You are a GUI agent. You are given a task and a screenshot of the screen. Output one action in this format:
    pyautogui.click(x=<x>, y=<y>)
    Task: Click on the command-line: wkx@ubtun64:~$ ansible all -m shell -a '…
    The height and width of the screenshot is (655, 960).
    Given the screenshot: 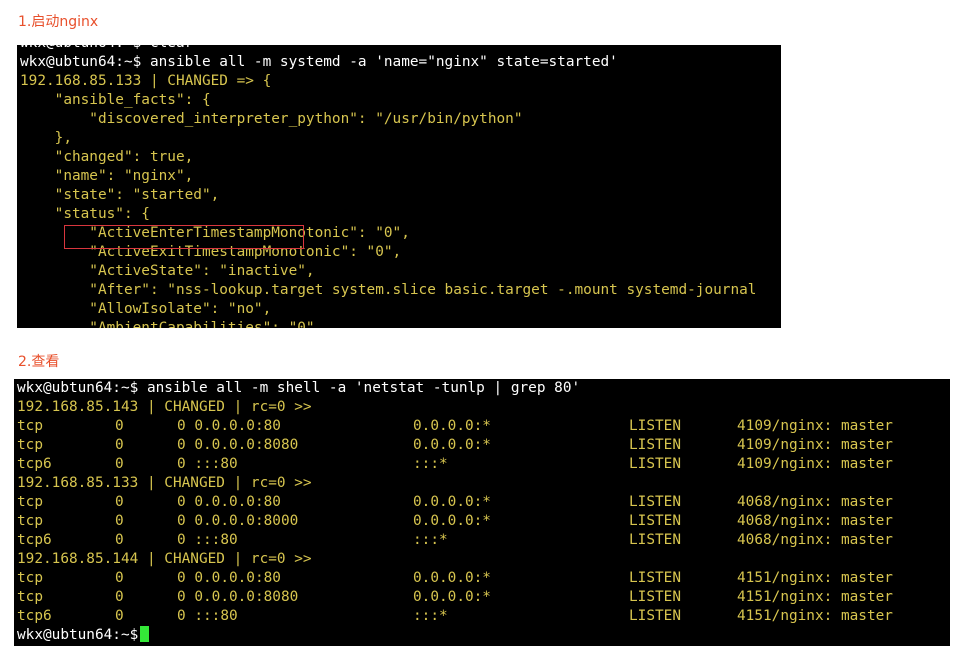 What is the action you would take?
    pyautogui.click(x=299, y=388)
    